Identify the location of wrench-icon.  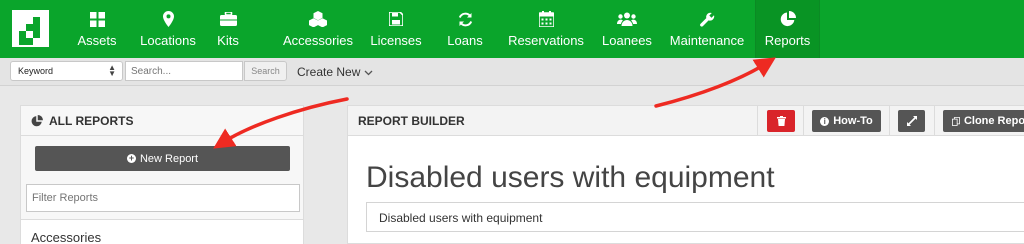
(707, 19).